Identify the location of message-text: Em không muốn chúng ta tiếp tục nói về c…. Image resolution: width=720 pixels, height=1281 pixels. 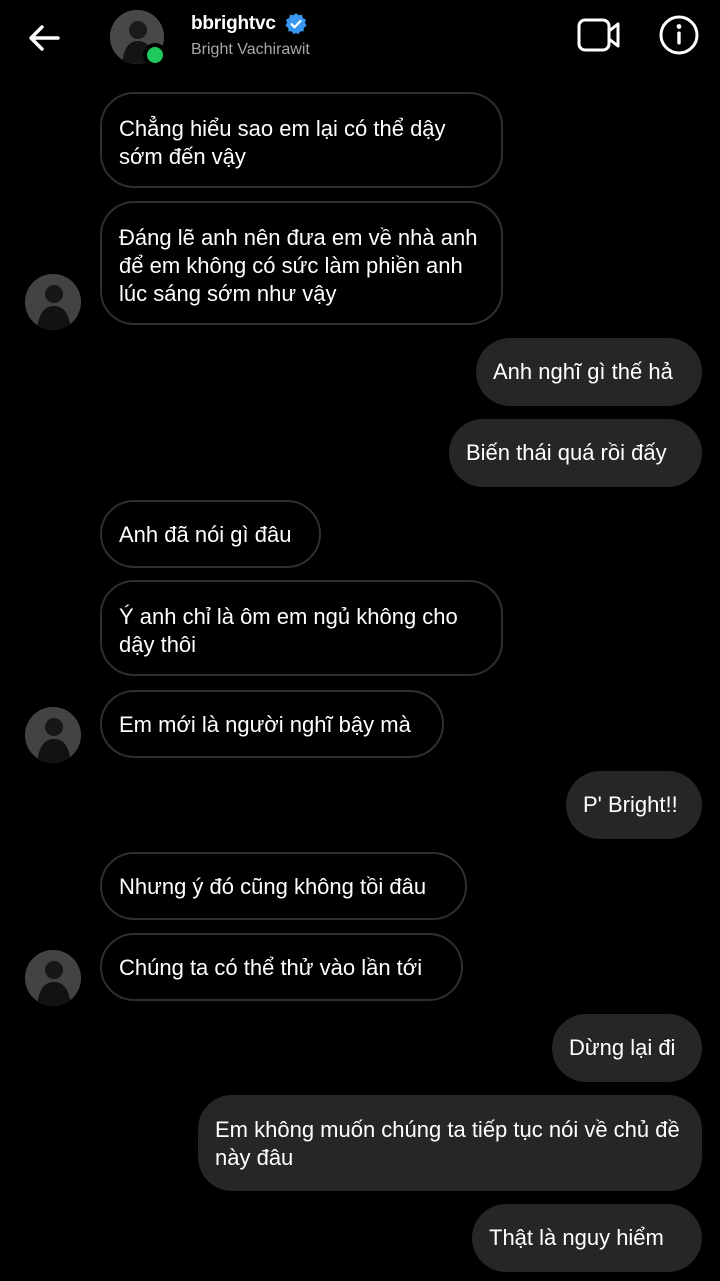
(447, 1143).